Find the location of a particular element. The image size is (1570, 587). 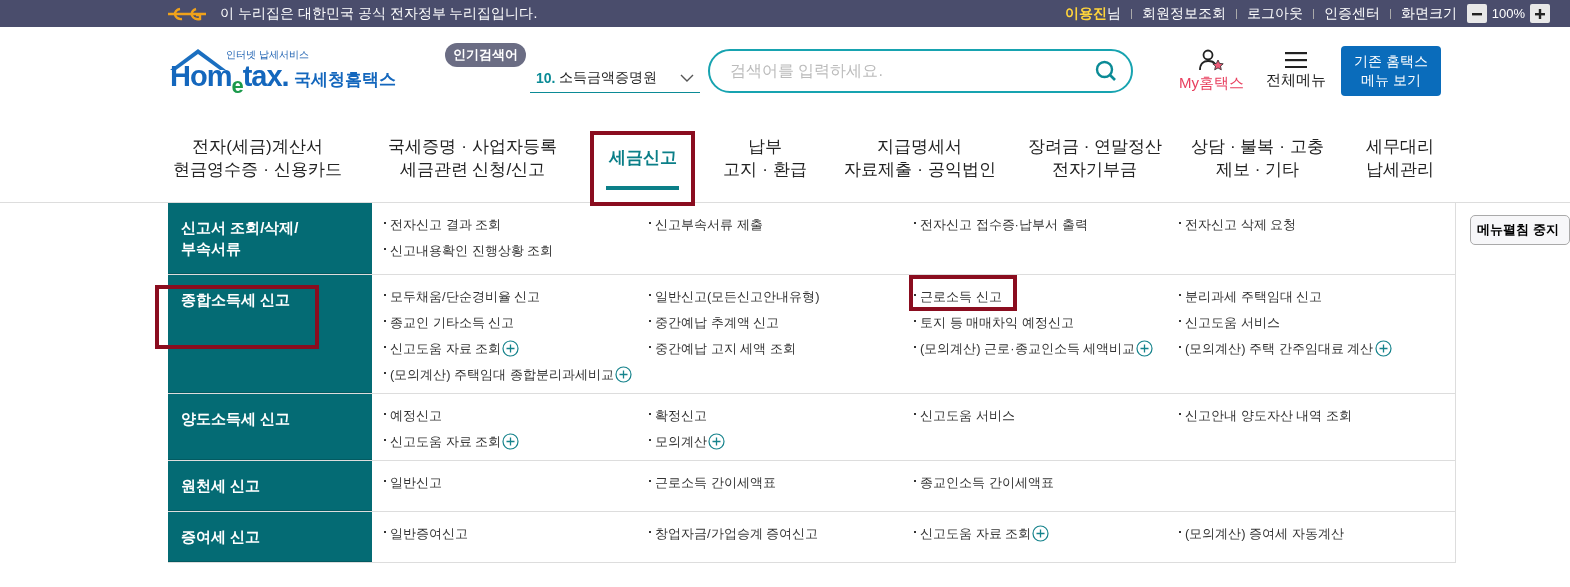

menu-link: 예정신고 is located at coordinates (416, 415).